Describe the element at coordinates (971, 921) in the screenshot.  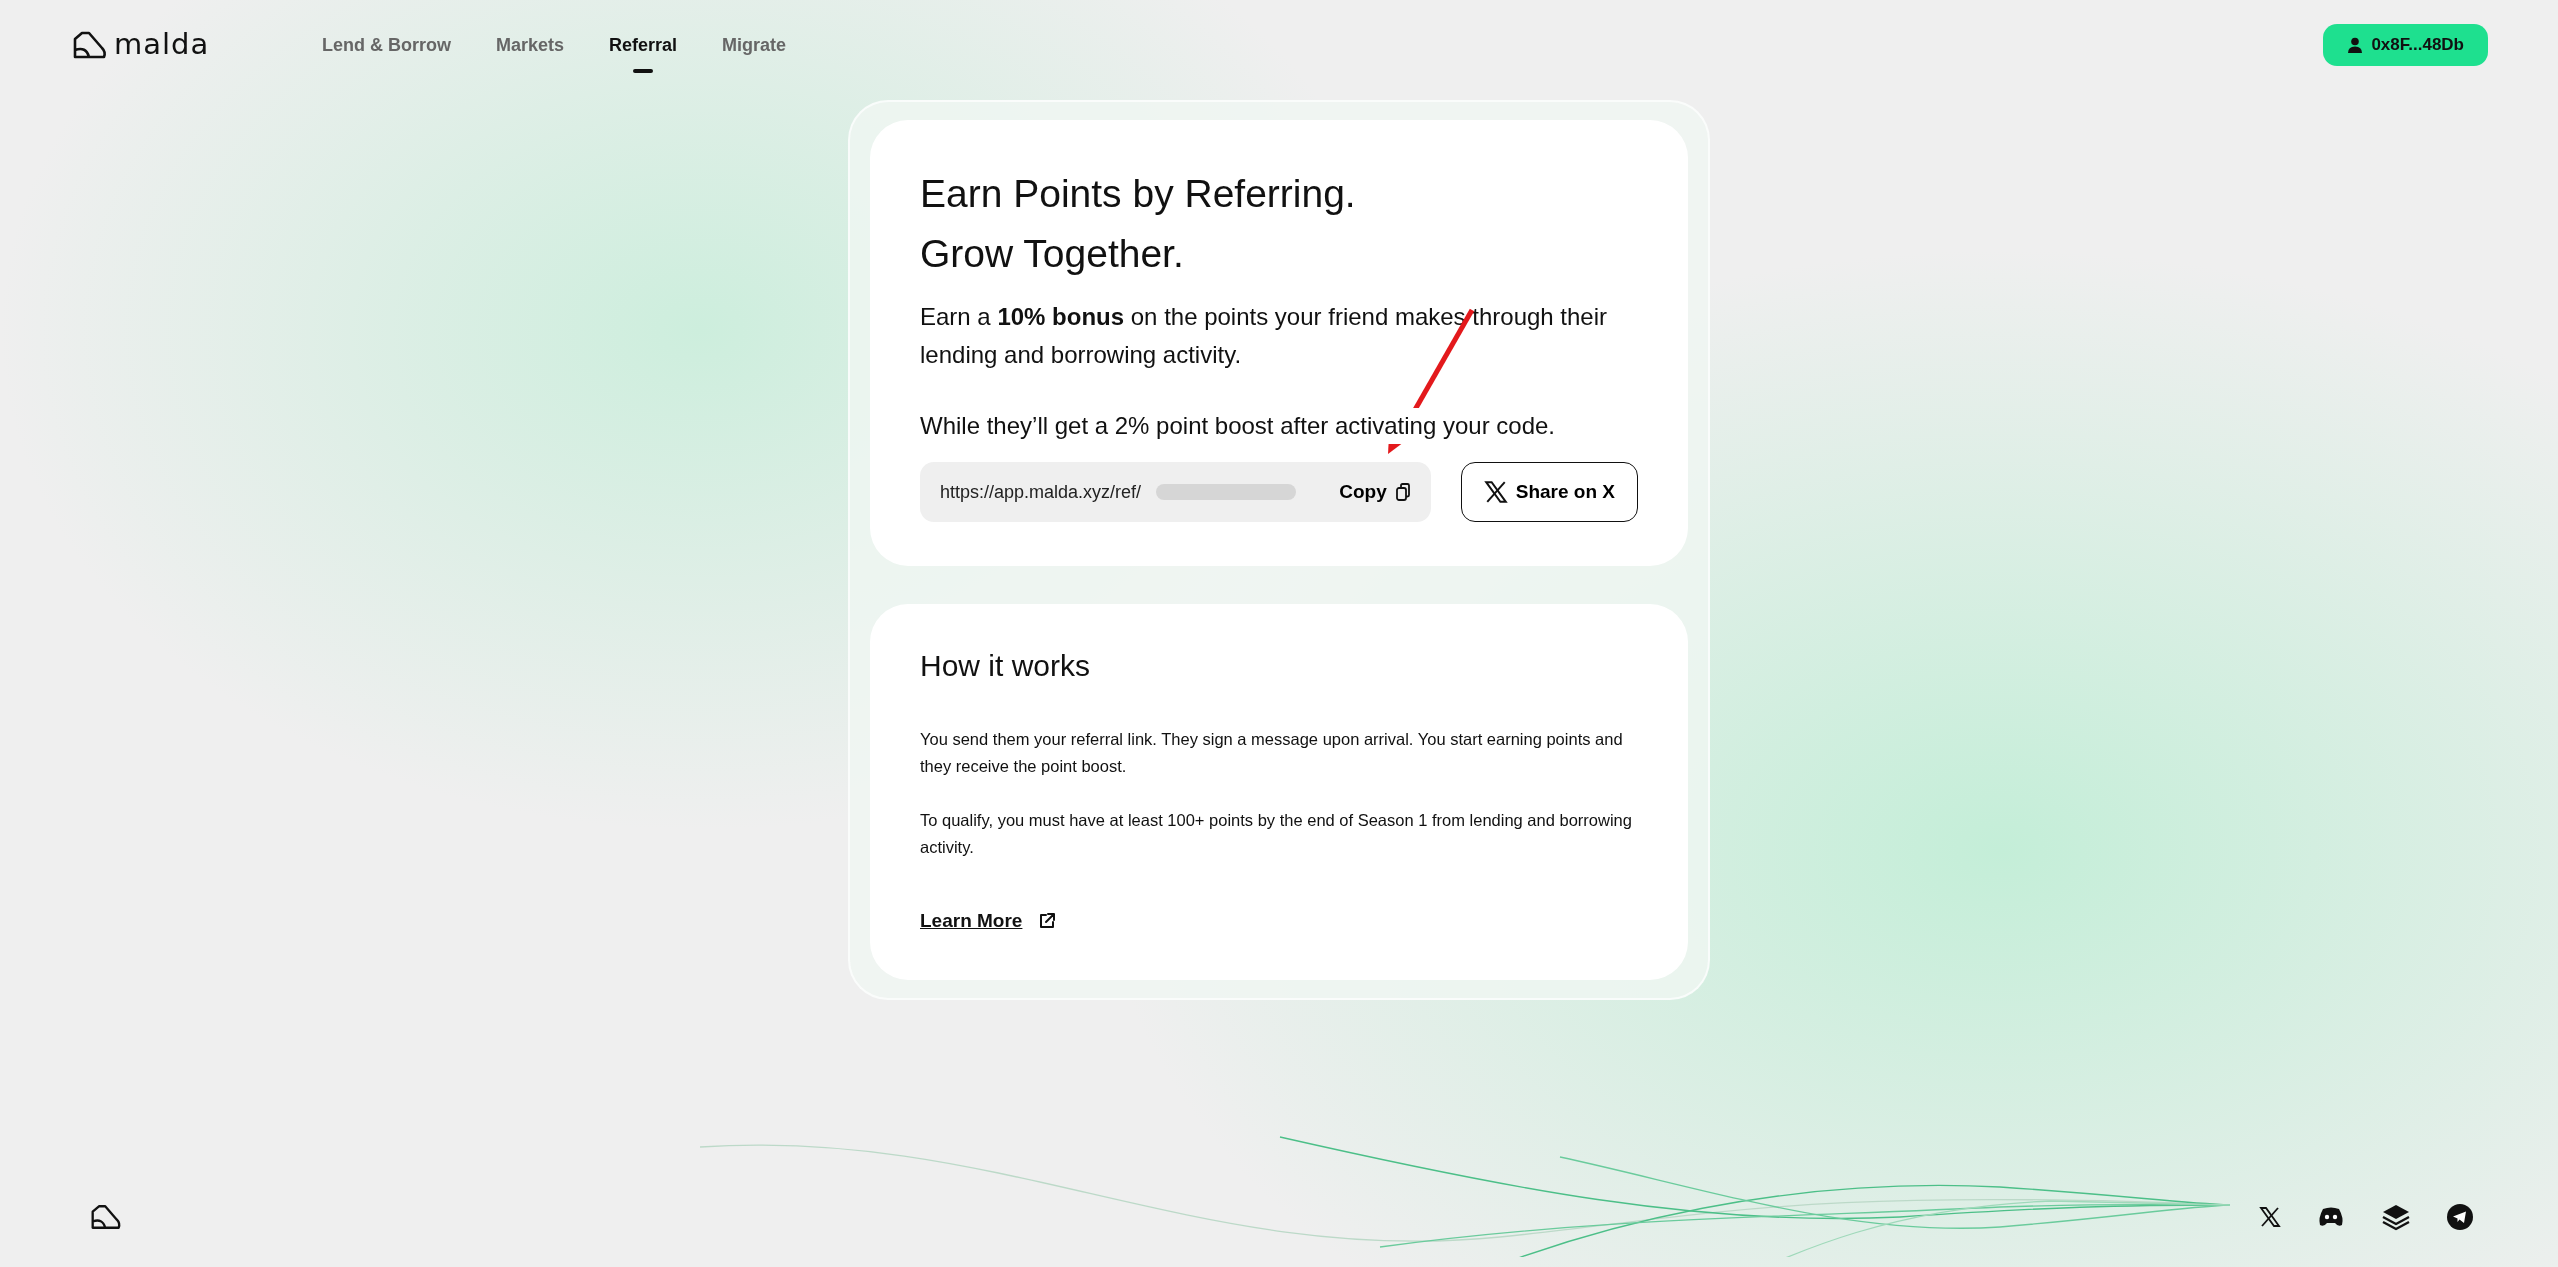
I see `learn-more-link: Learn More` at that location.